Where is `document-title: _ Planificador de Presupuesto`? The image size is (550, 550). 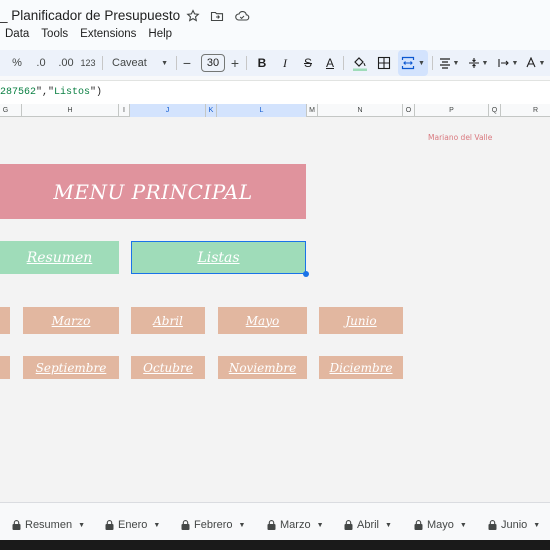
document-title: _ Planificador de Presupuesto is located at coordinates (90, 15).